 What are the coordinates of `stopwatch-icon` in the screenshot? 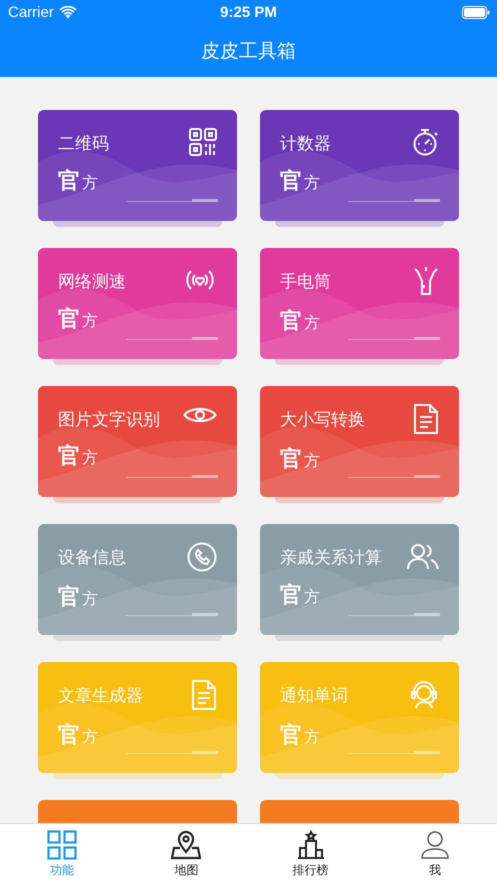 It's located at (425, 142).